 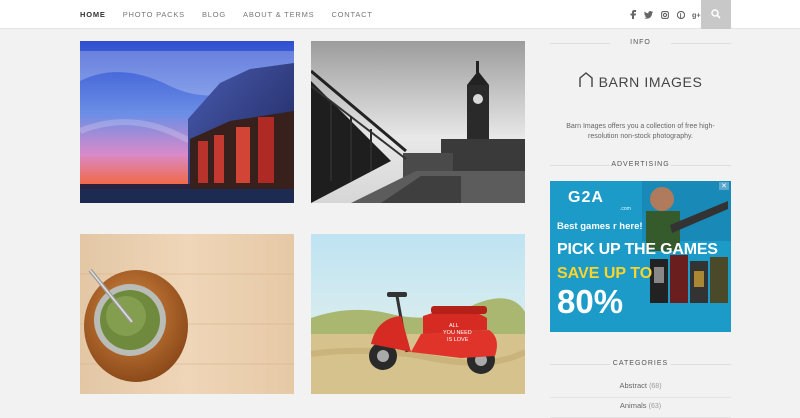 I want to click on ad-percent: 80%, so click(x=590, y=301).